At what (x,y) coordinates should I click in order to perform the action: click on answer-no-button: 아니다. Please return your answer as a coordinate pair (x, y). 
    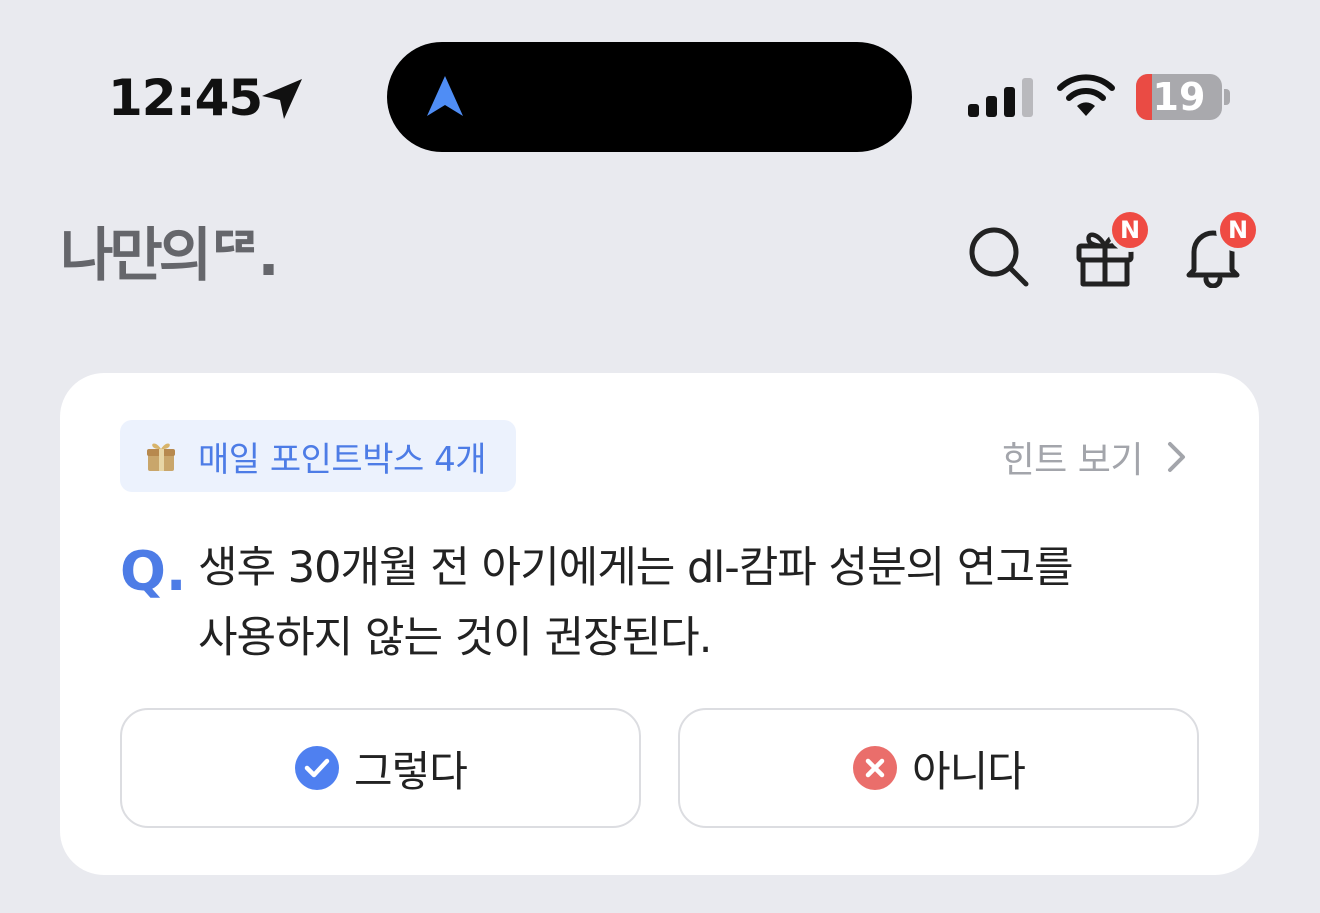
    Looking at the image, I should click on (938, 768).